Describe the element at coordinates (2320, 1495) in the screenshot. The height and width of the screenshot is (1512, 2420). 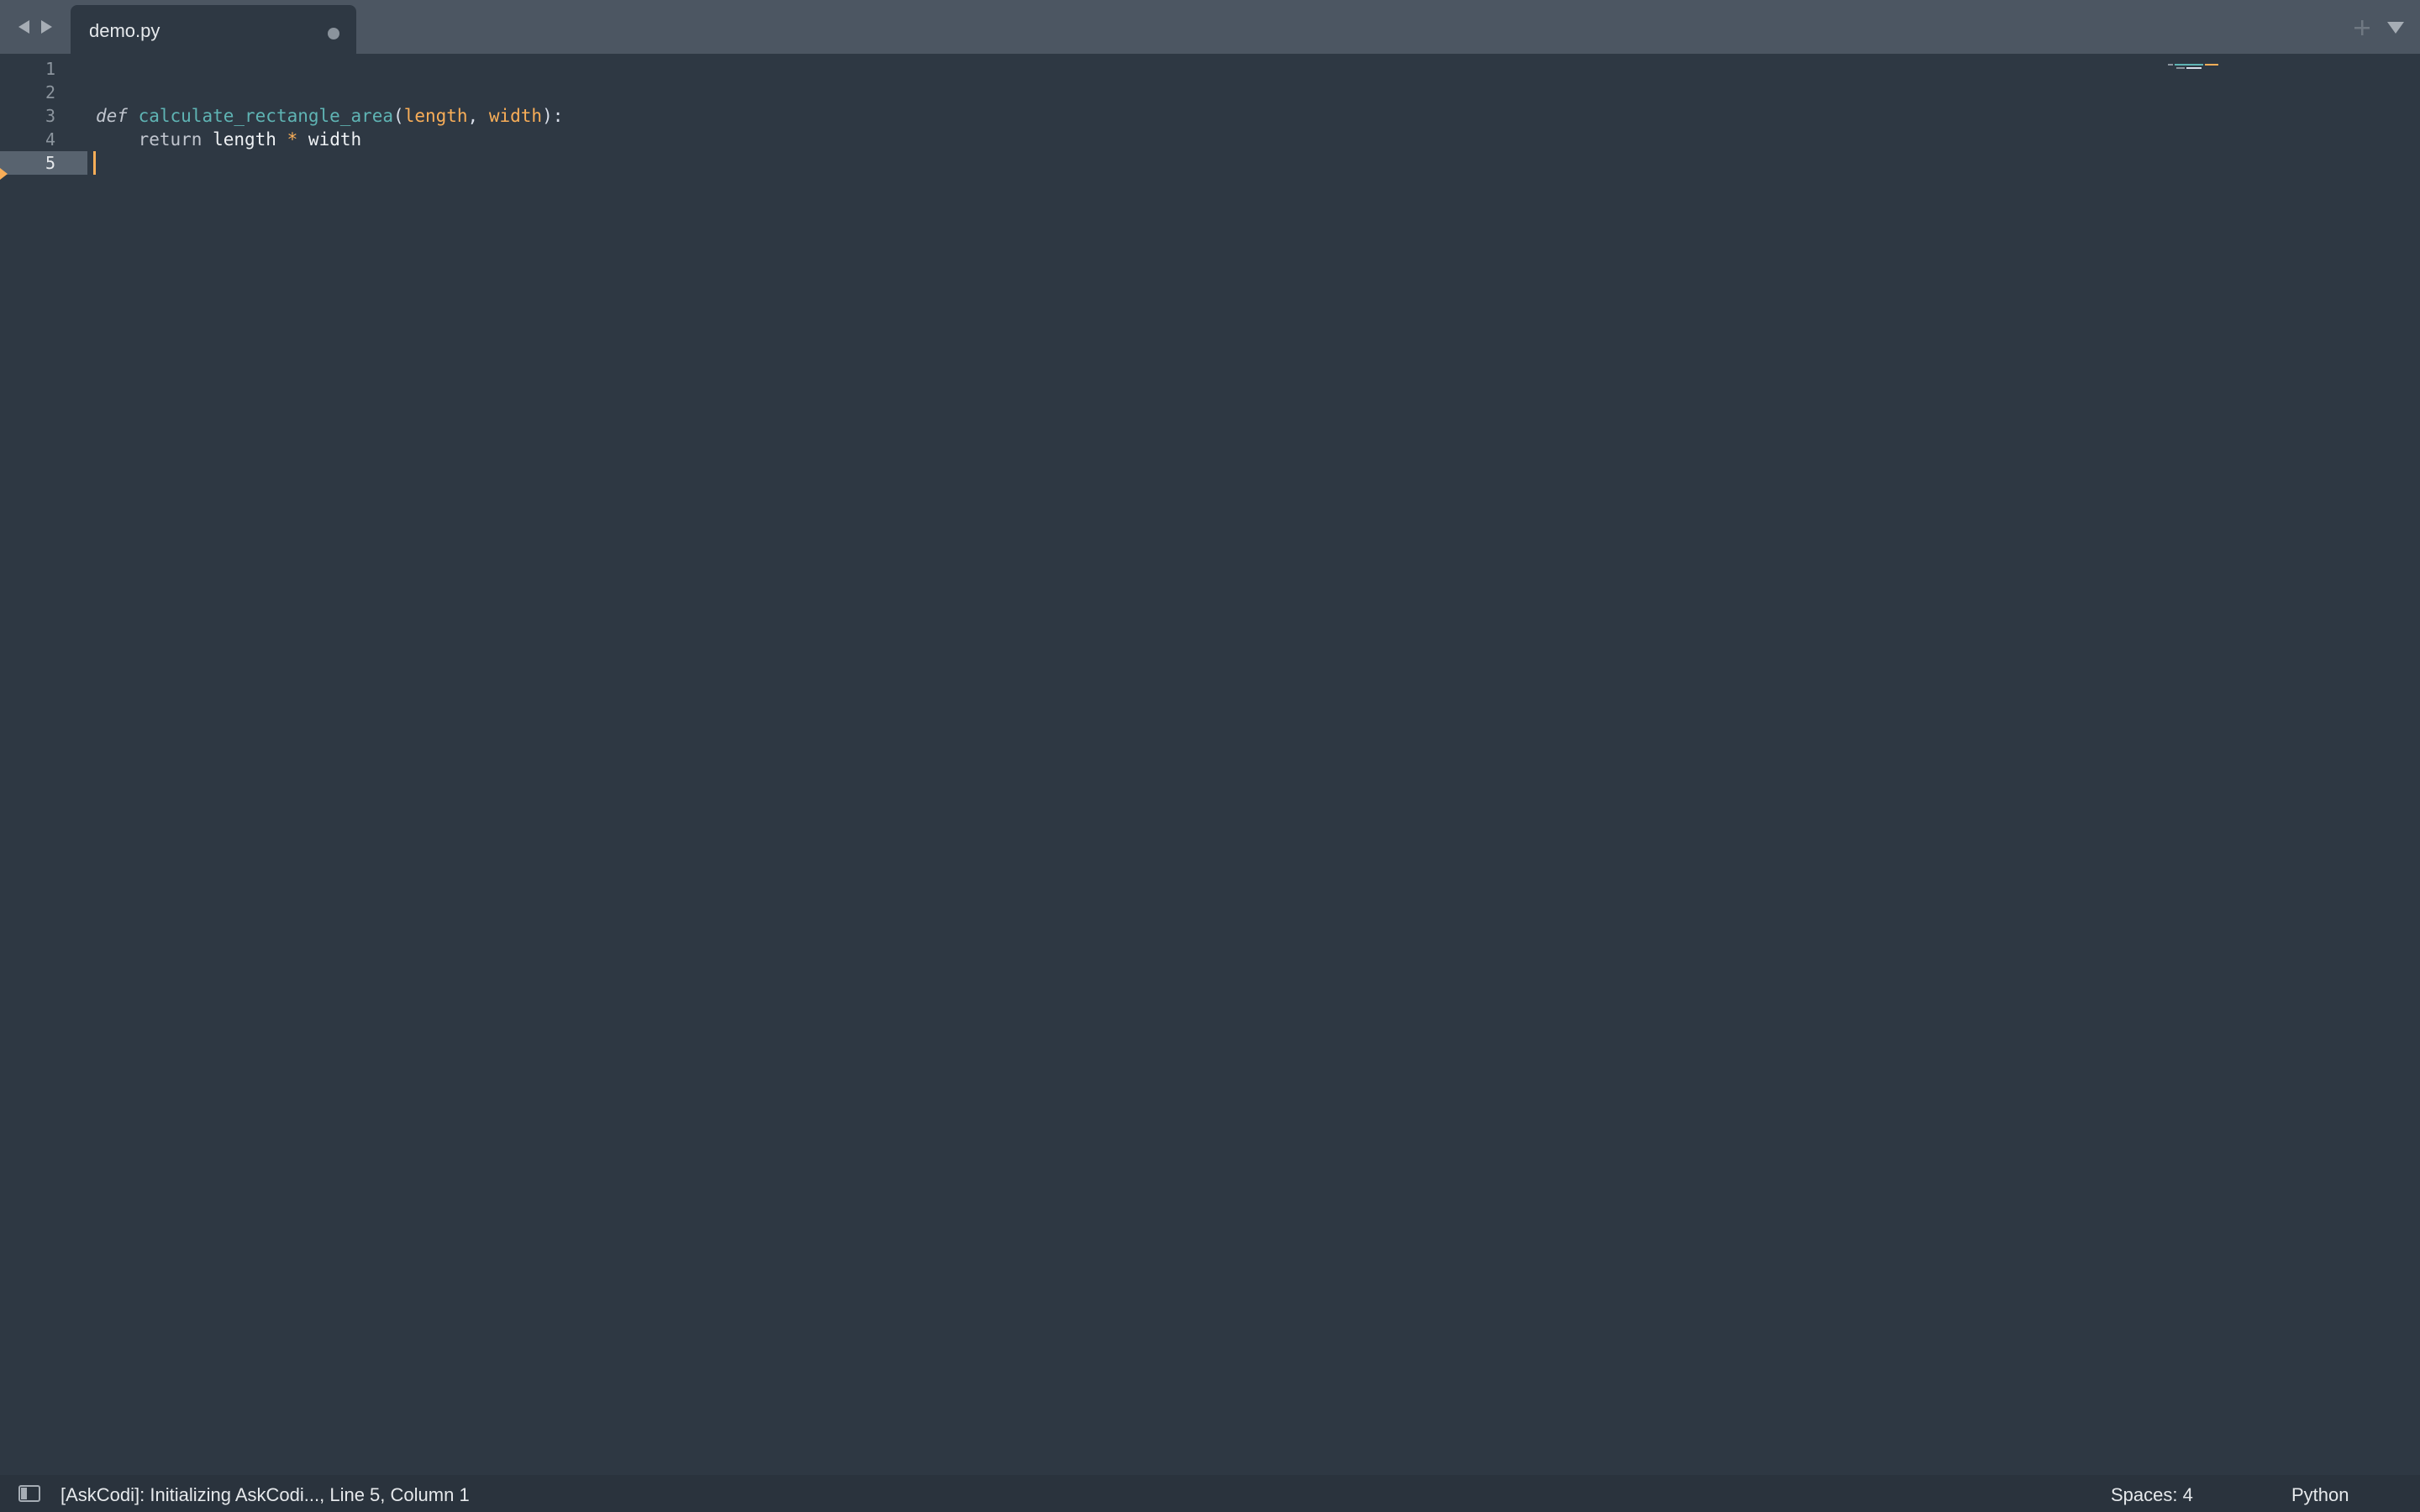
I see `syntax-selector: Python` at that location.